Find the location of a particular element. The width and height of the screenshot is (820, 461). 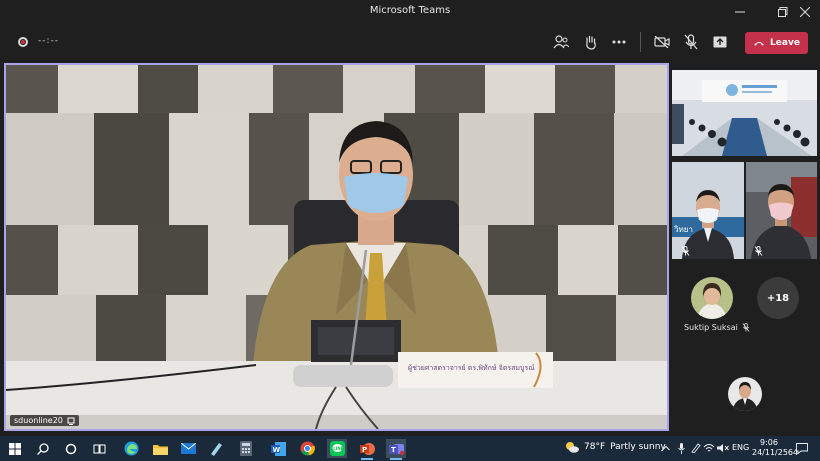

pen-workspace-icon is located at coordinates (696, 448).